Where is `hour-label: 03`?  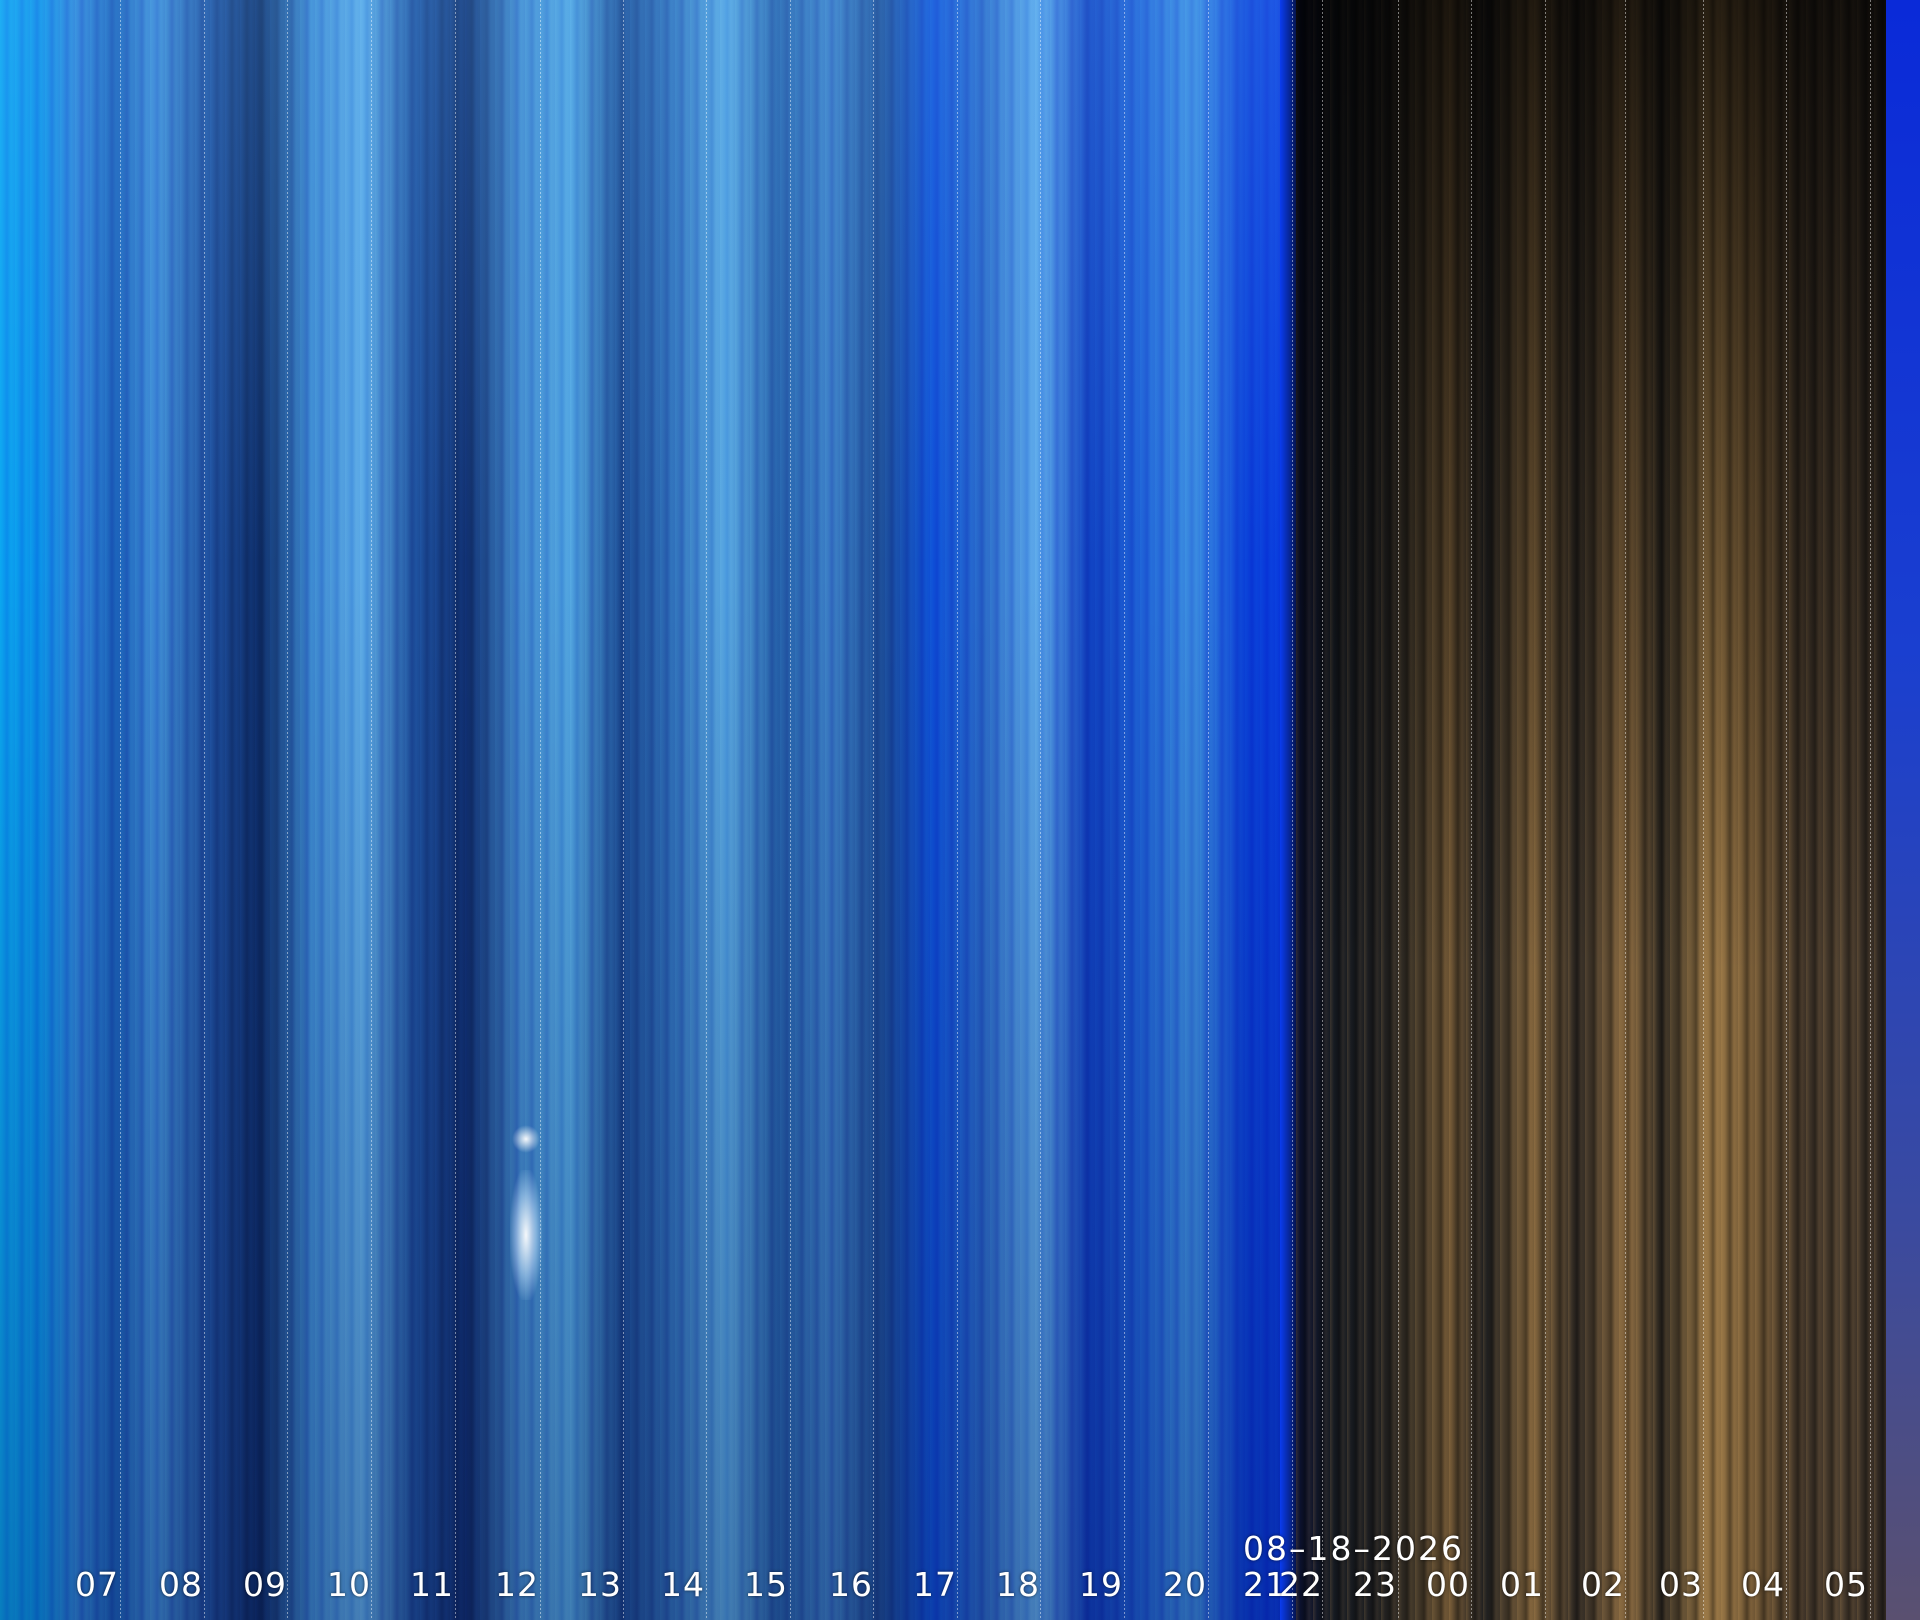 hour-label: 03 is located at coordinates (1681, 1584).